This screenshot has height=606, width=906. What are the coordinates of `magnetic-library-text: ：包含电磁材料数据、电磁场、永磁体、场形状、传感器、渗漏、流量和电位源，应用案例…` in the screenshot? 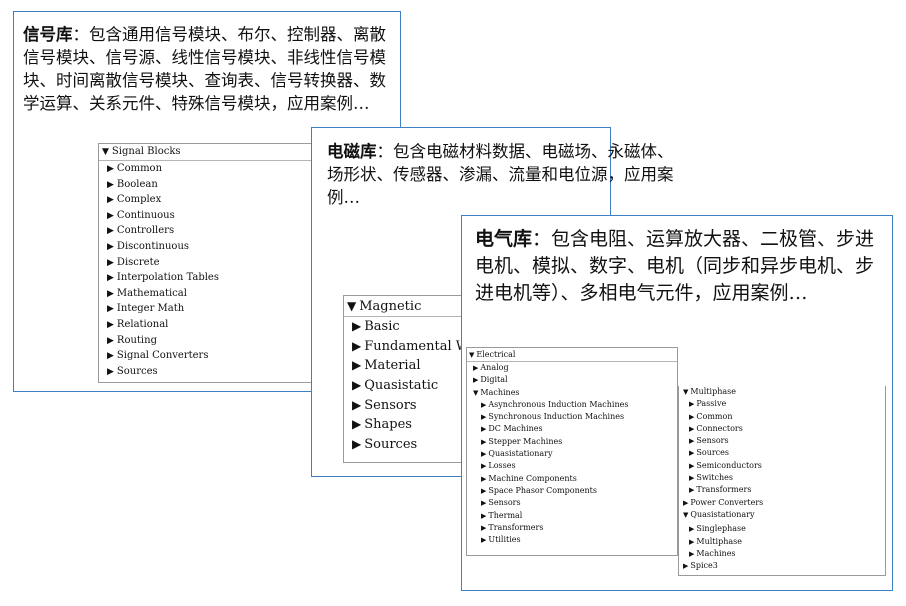 It's located at (500, 174).